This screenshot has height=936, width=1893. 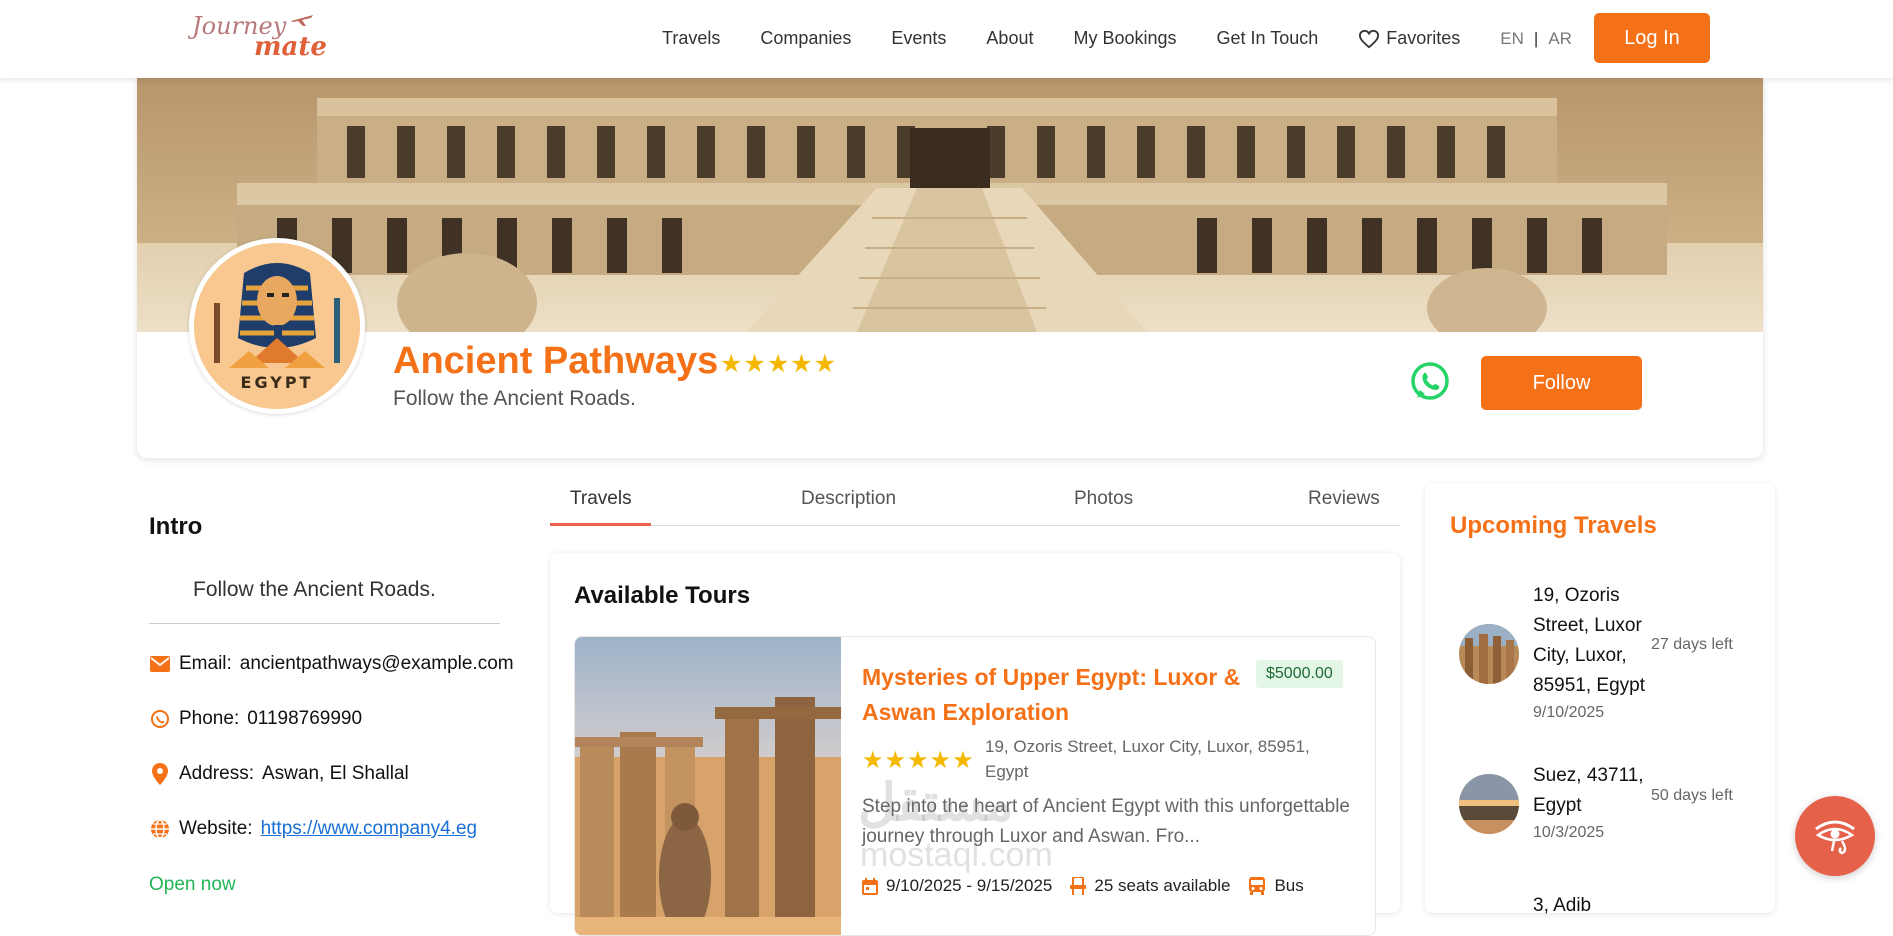 I want to click on nav-favorites: Favorites, so click(x=1409, y=38).